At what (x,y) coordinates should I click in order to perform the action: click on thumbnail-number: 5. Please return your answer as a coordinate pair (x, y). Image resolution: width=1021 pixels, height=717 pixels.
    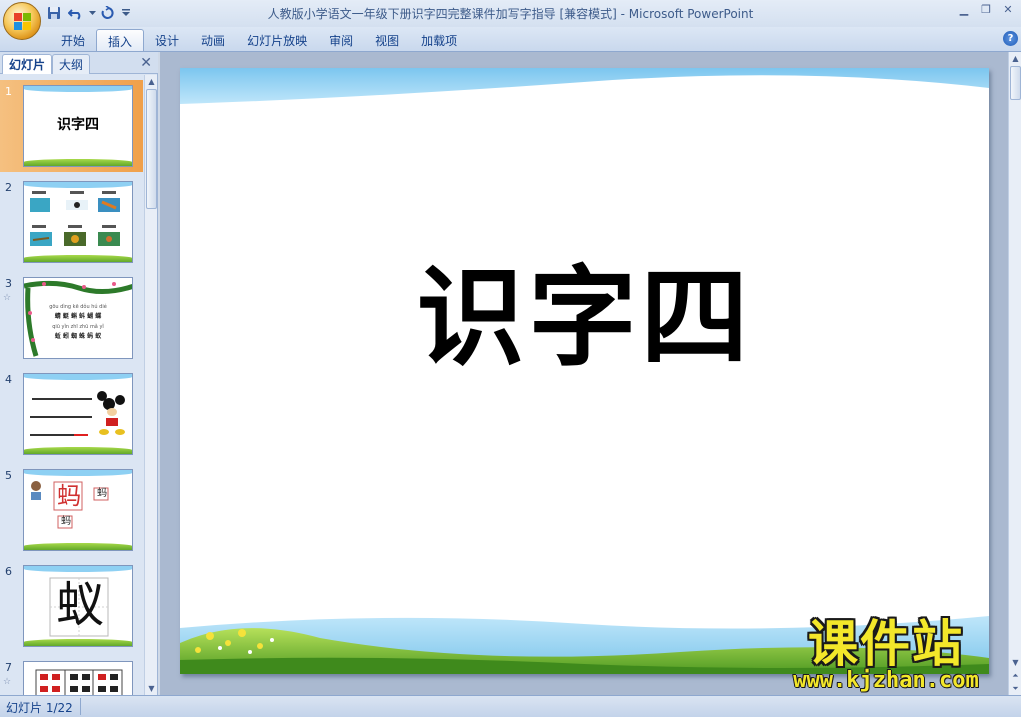
    Looking at the image, I should click on (8, 475).